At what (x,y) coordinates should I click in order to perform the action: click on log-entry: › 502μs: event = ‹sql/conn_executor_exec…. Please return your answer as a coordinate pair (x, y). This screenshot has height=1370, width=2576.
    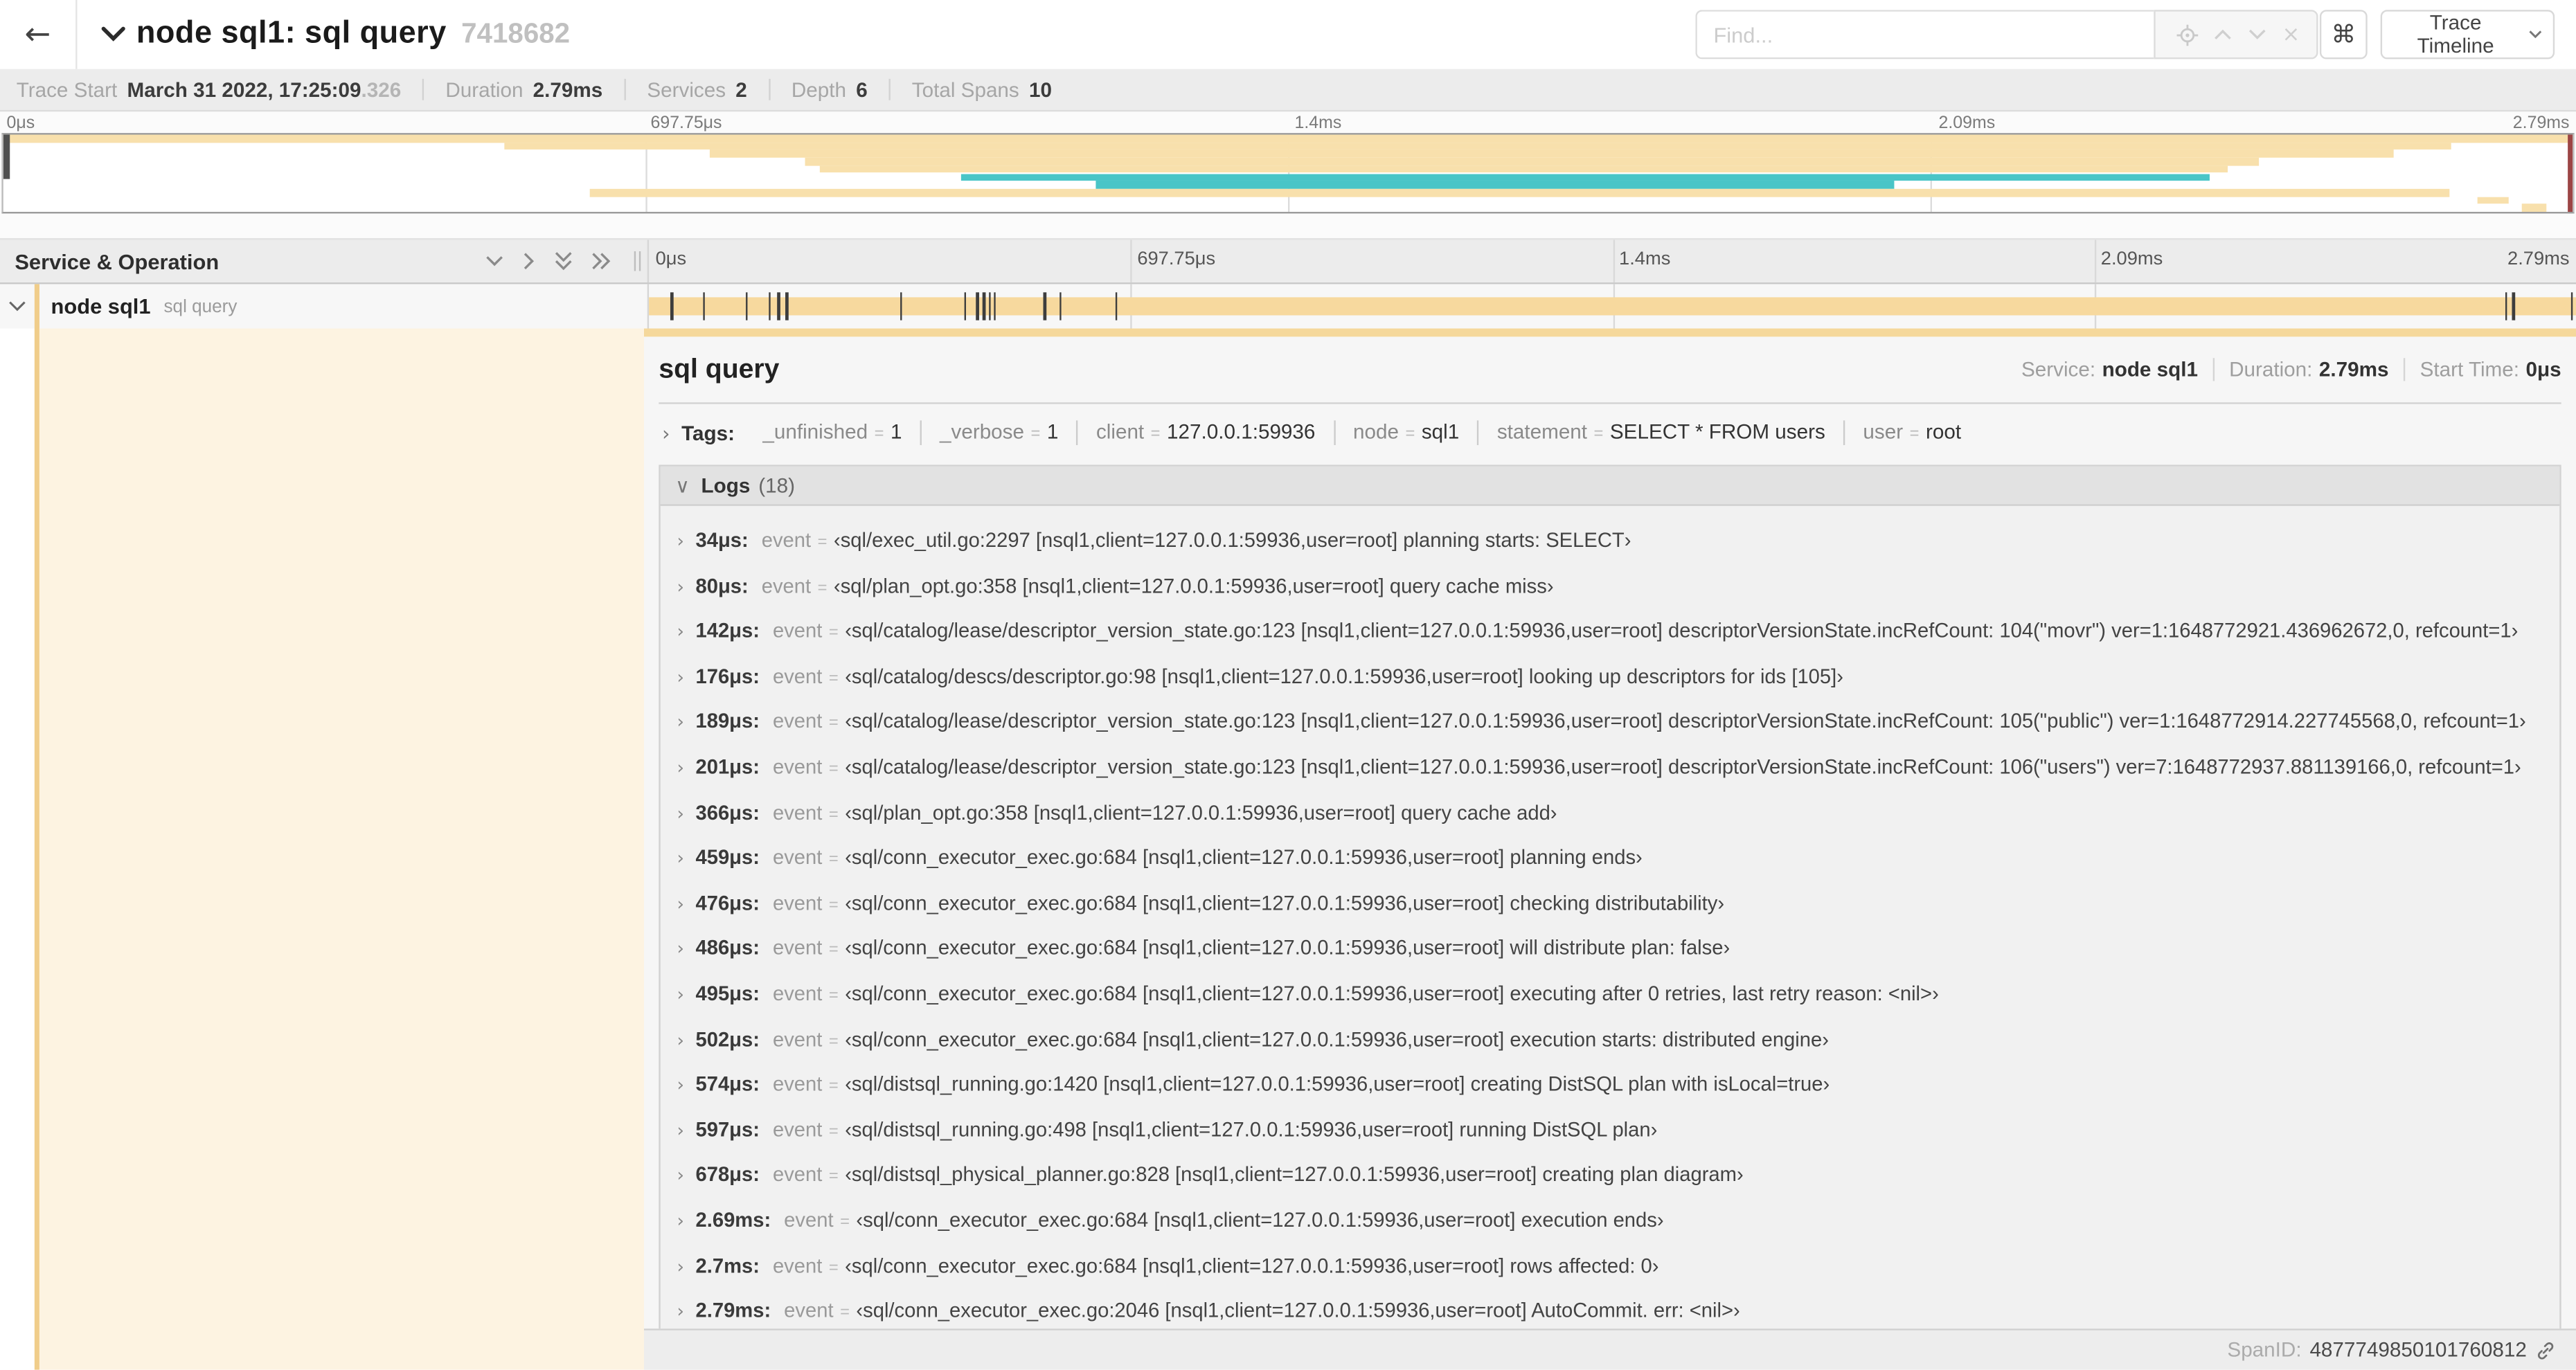
    Looking at the image, I should click on (1610, 1038).